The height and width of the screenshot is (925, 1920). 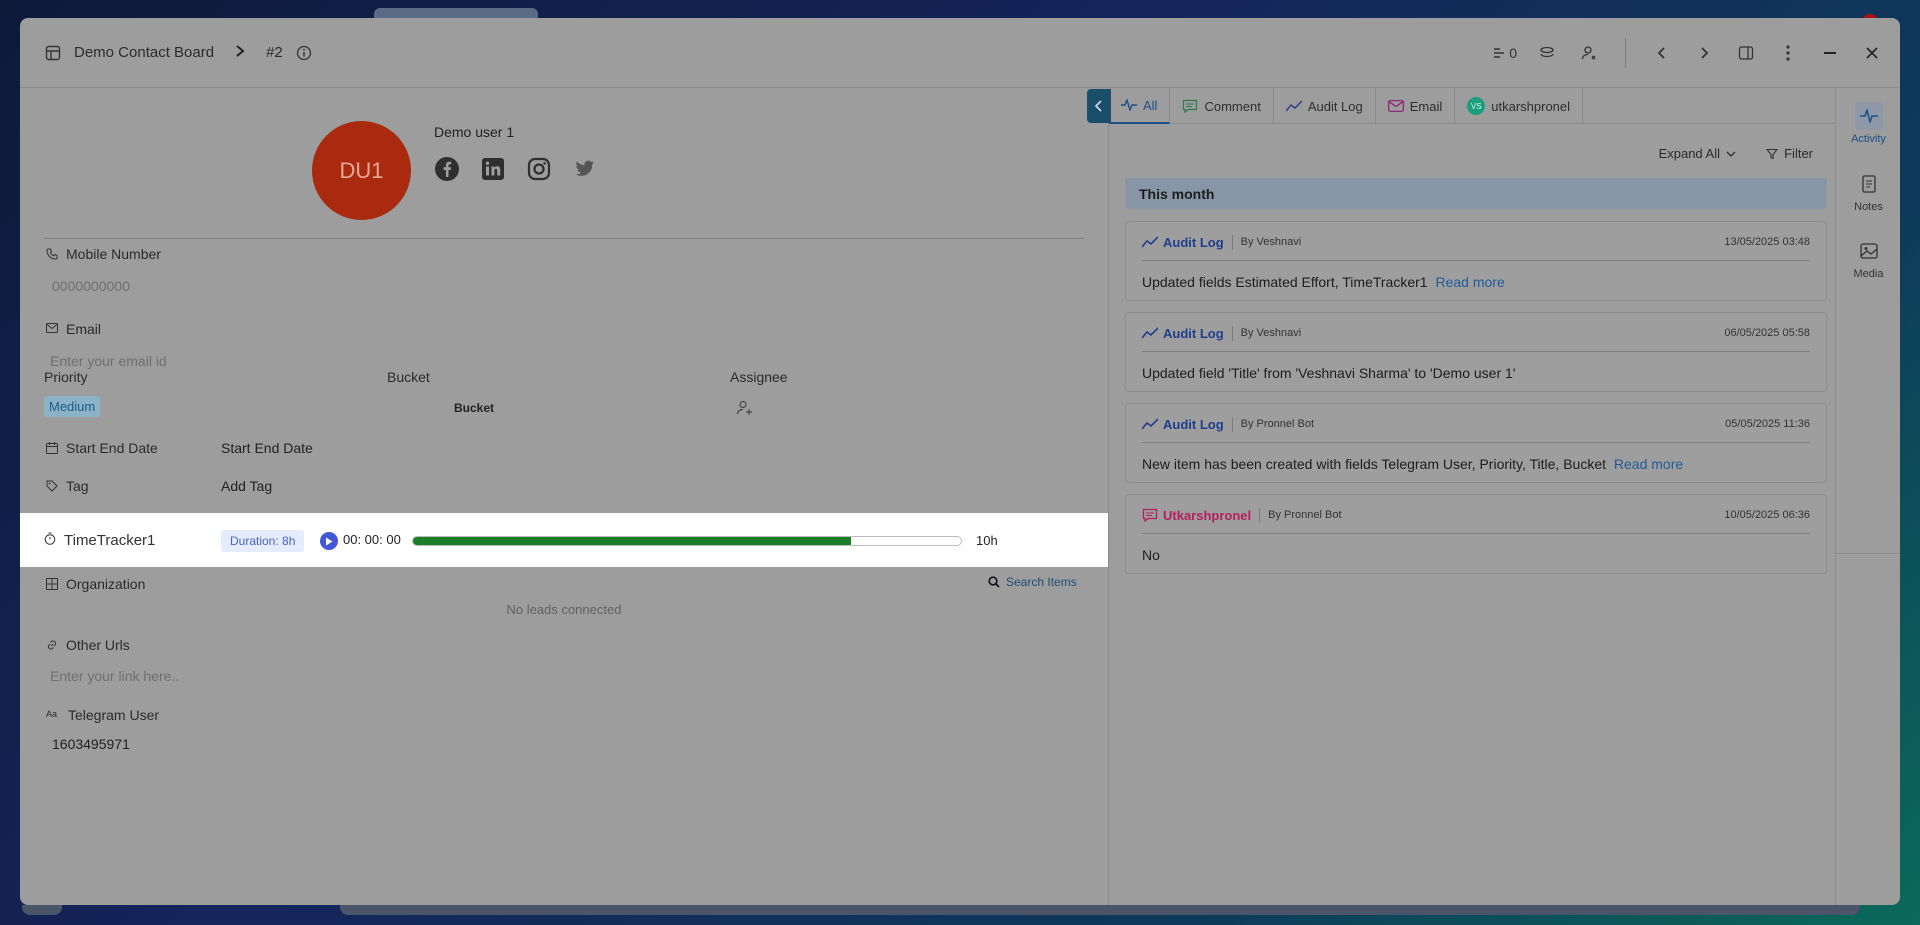 I want to click on vs-avatar: VS, so click(x=1476, y=106).